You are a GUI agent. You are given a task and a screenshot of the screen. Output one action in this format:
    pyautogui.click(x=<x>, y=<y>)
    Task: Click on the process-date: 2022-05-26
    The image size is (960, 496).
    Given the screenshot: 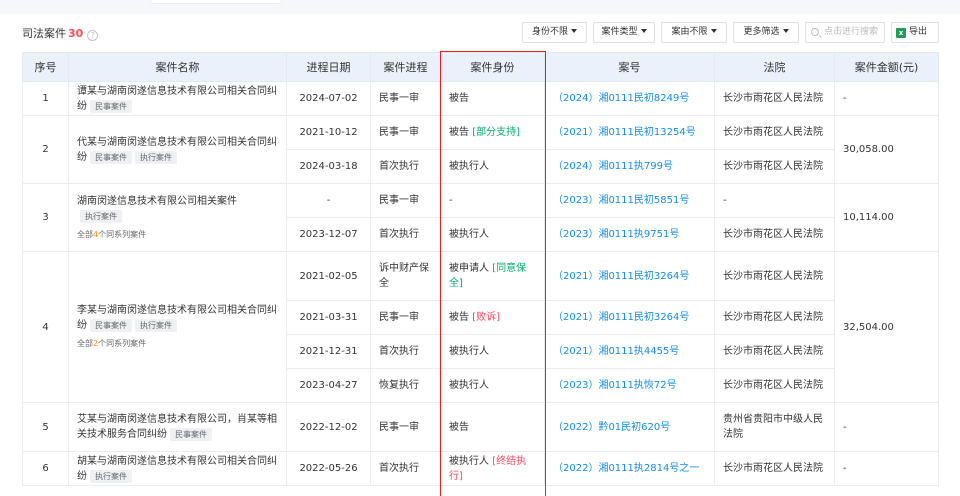 What is the action you would take?
    pyautogui.click(x=328, y=468)
    